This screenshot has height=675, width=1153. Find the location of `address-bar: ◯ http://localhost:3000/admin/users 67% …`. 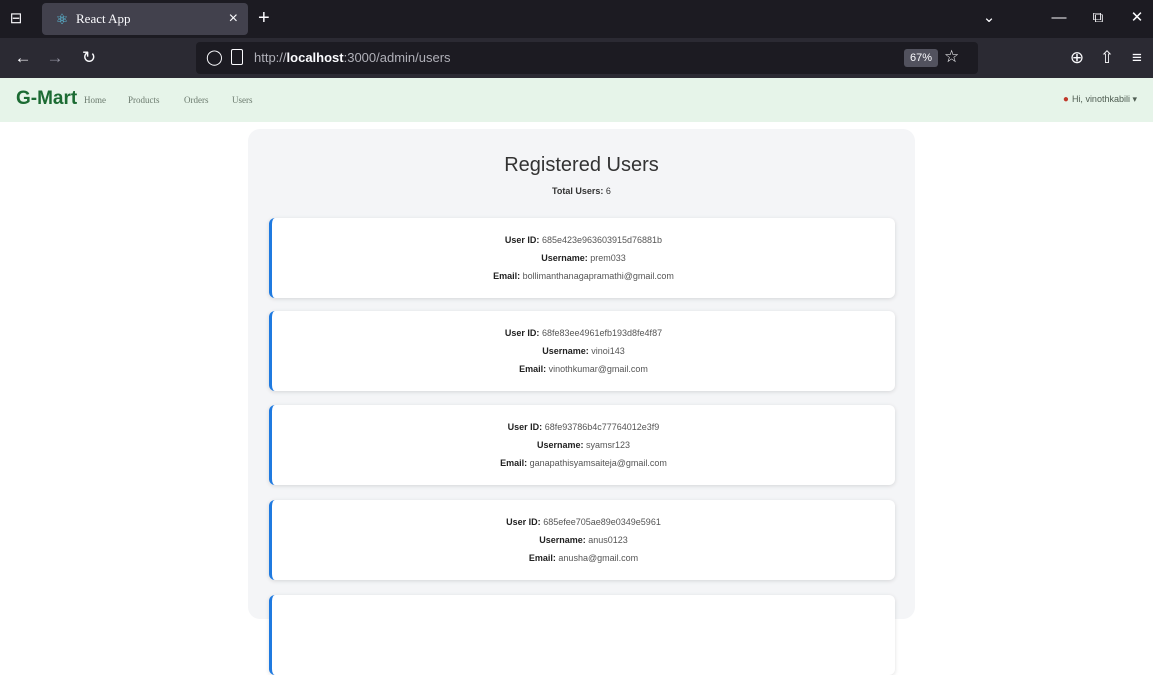

address-bar: ◯ http://localhost:3000/admin/users 67% … is located at coordinates (587, 58).